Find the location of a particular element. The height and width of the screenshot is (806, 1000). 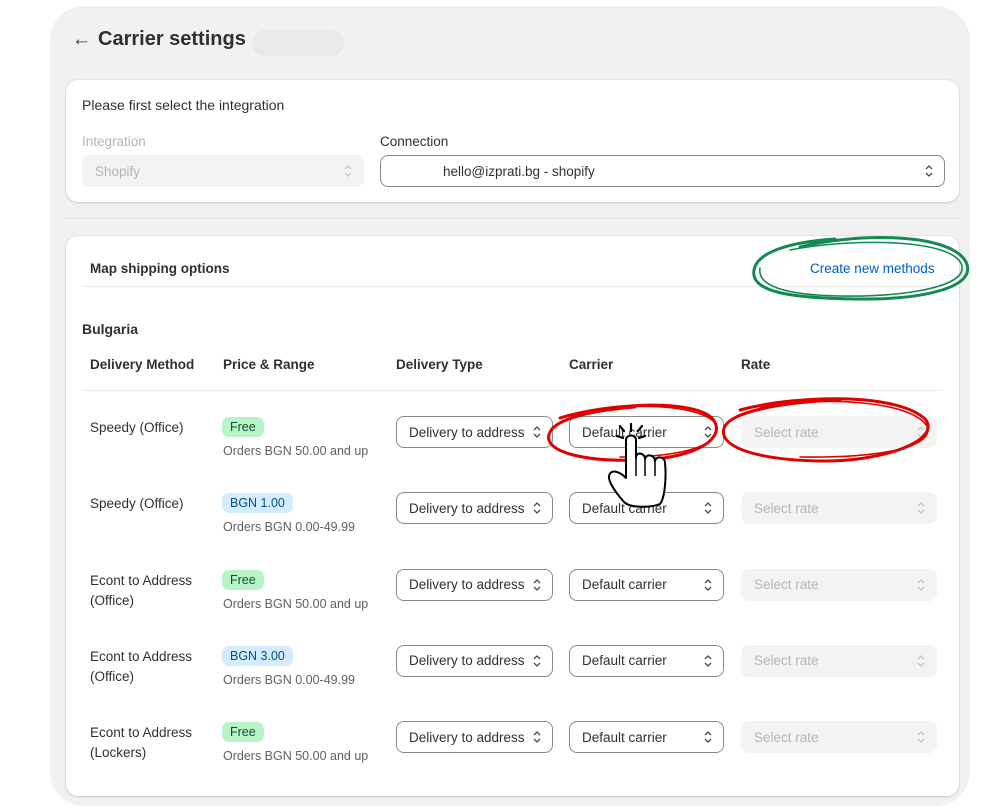

col-delivery-type: Delivery Type is located at coordinates (439, 364).